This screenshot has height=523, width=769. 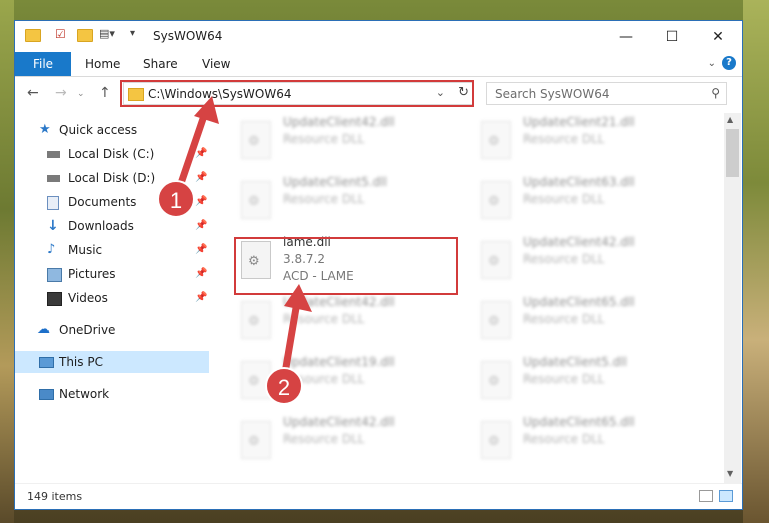 What do you see at coordinates (176, 199) in the screenshot?
I see `step-1-badge: 1` at bounding box center [176, 199].